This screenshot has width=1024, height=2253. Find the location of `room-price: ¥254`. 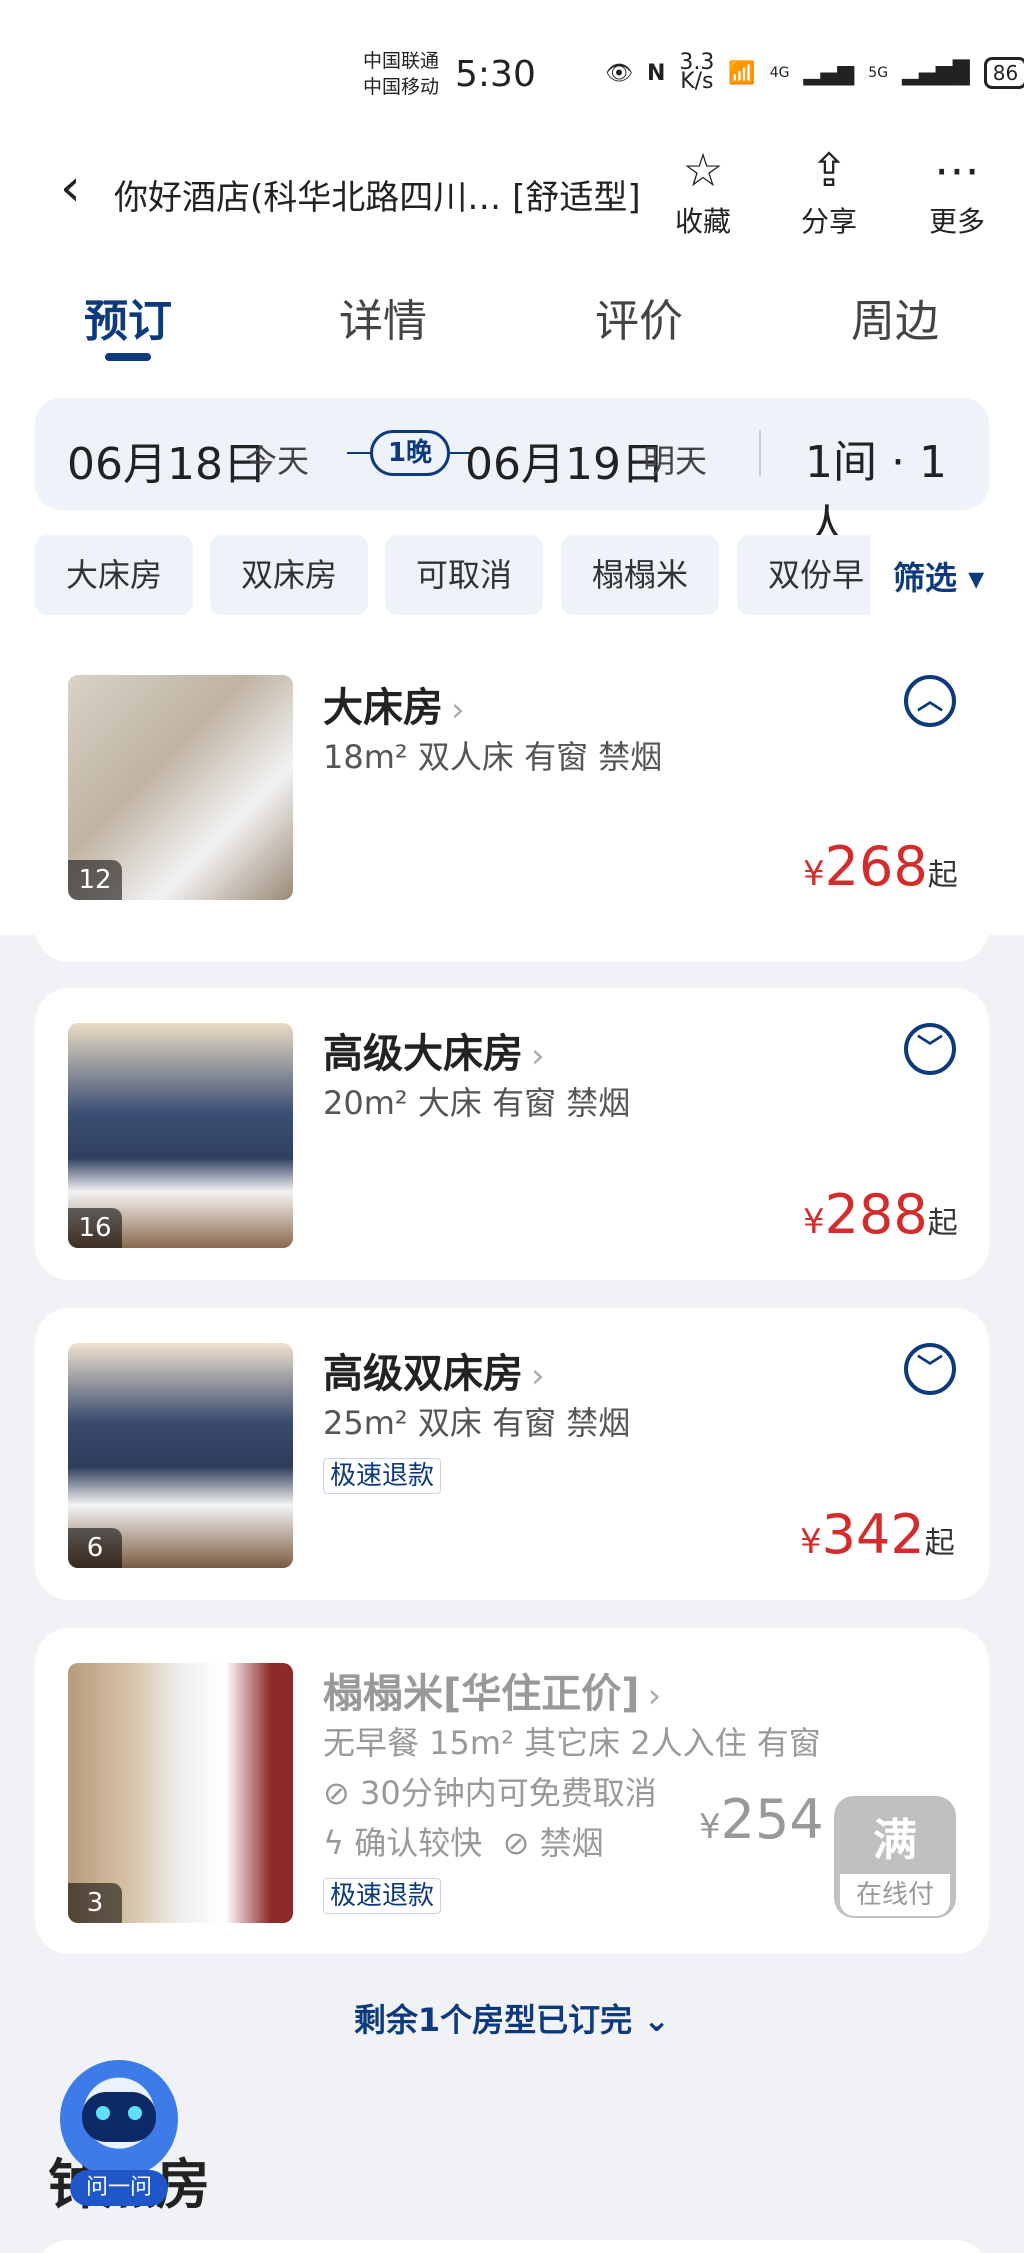

room-price: ¥254 is located at coordinates (761, 1819).